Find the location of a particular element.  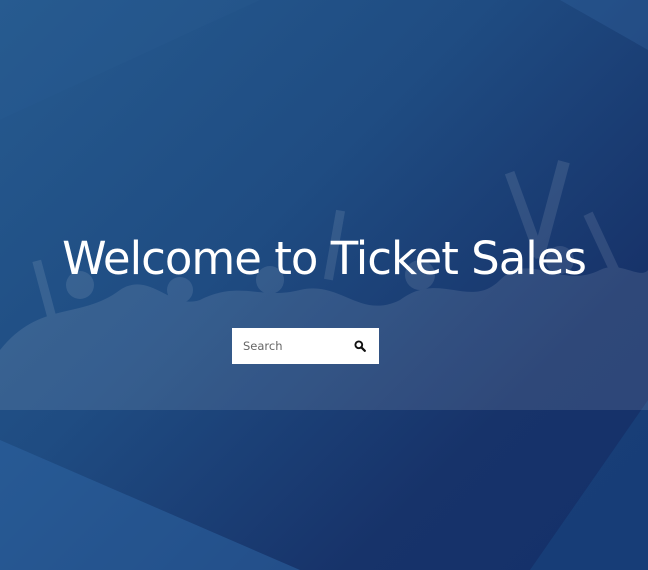

search-icon is located at coordinates (359, 346).